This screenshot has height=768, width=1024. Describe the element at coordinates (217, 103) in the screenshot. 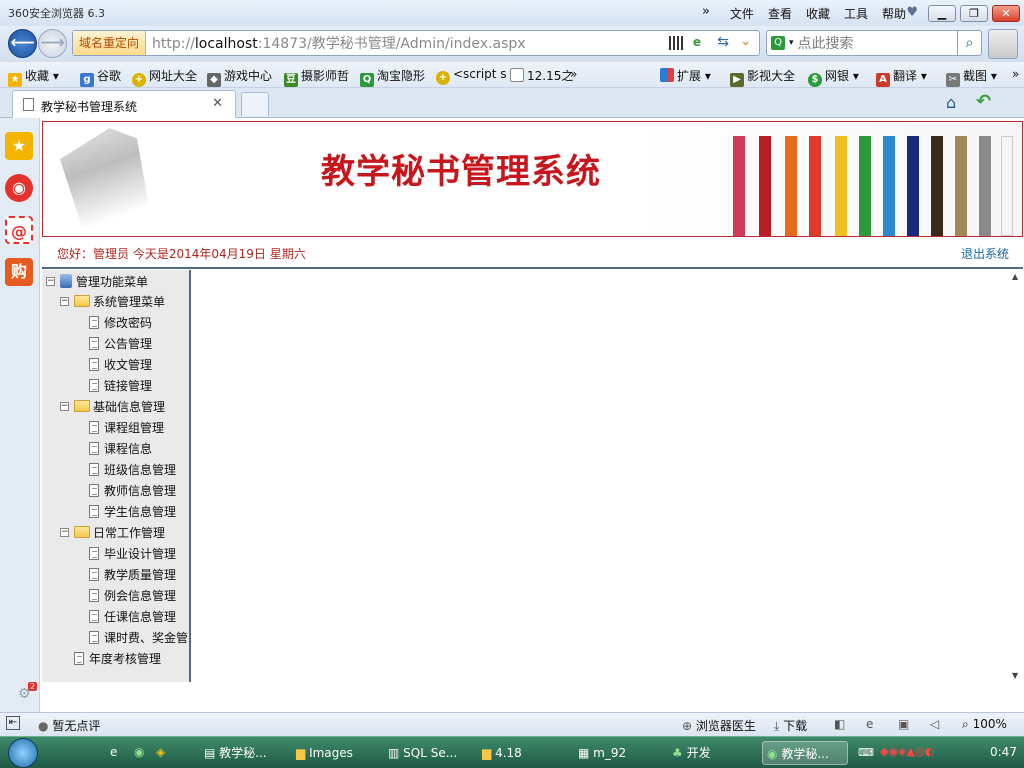

I see `close-tab-icon: ✕` at that location.